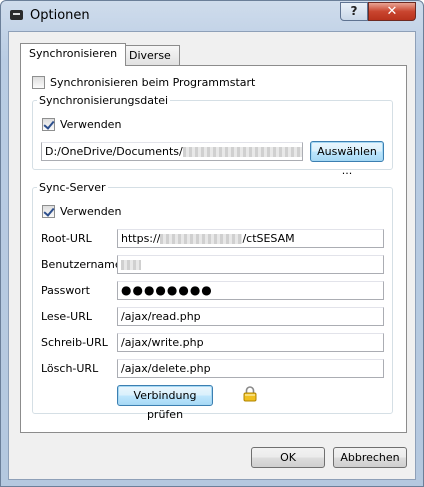 This screenshot has height=487, width=424. I want to click on cancel-button: Abbrechen, so click(370, 457).